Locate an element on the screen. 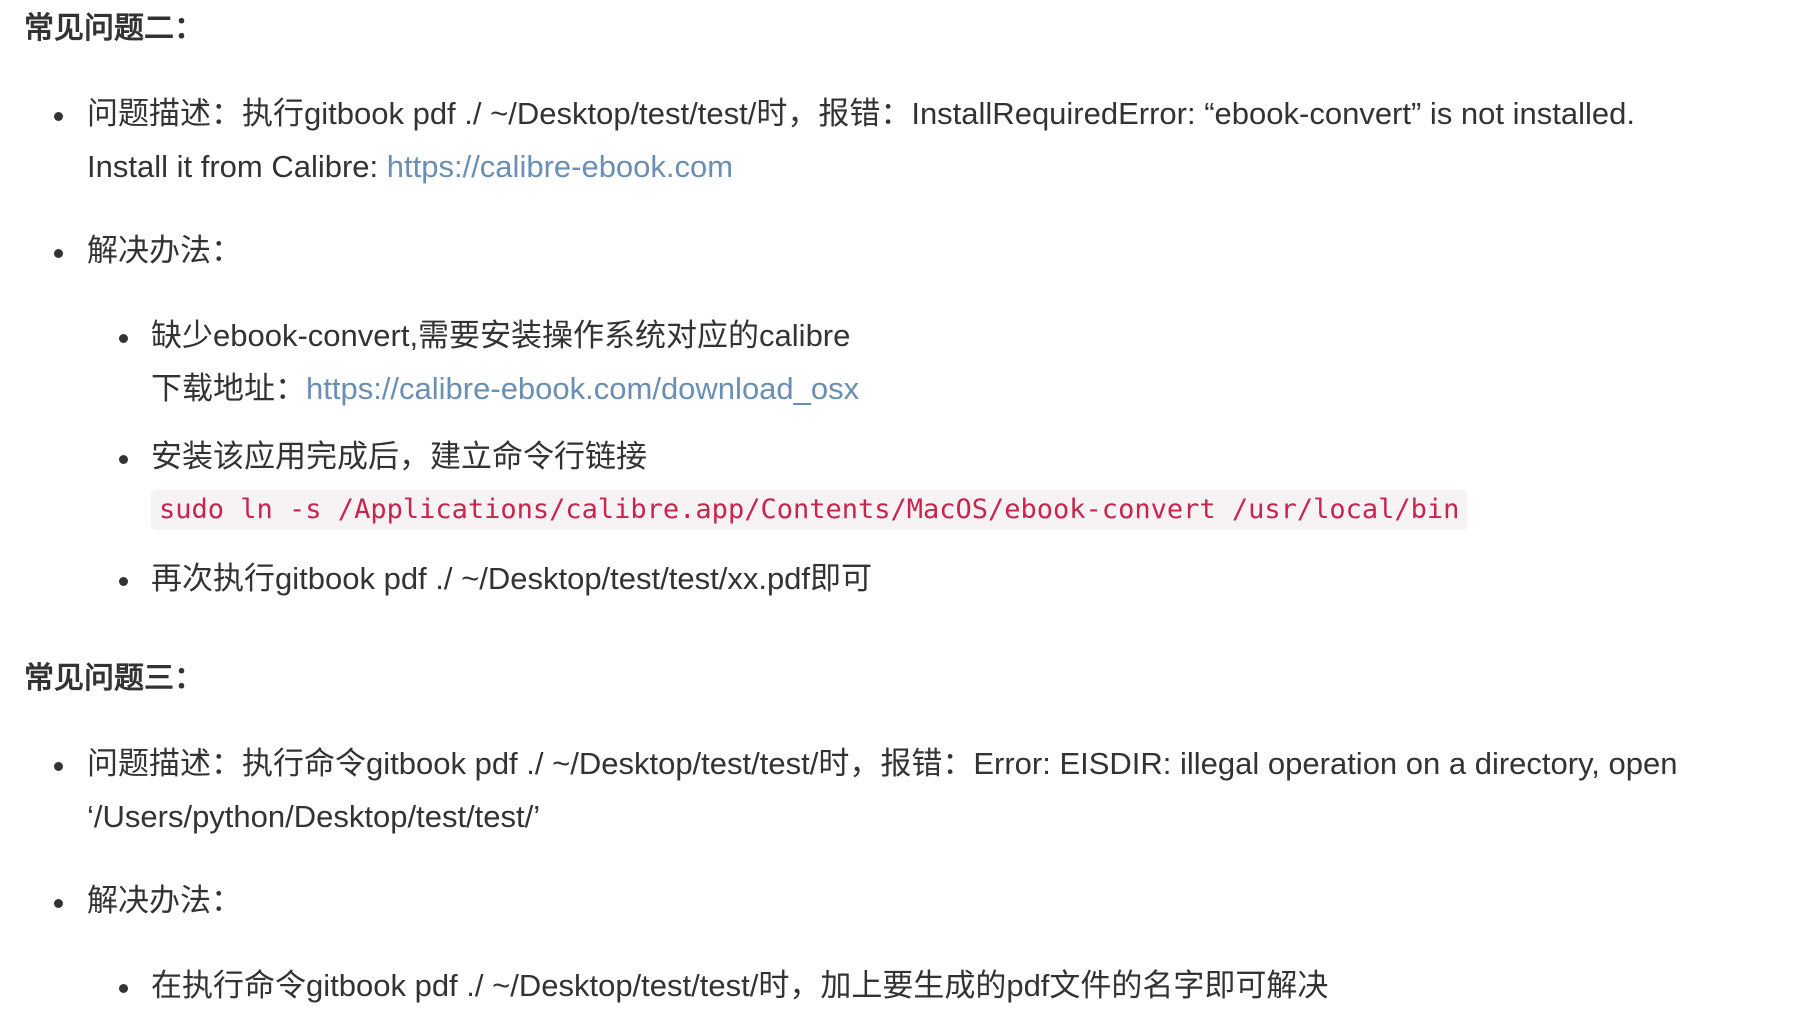 The image size is (1812, 1026). section3-heading: 常见问题三： is located at coordinates (114, 678).